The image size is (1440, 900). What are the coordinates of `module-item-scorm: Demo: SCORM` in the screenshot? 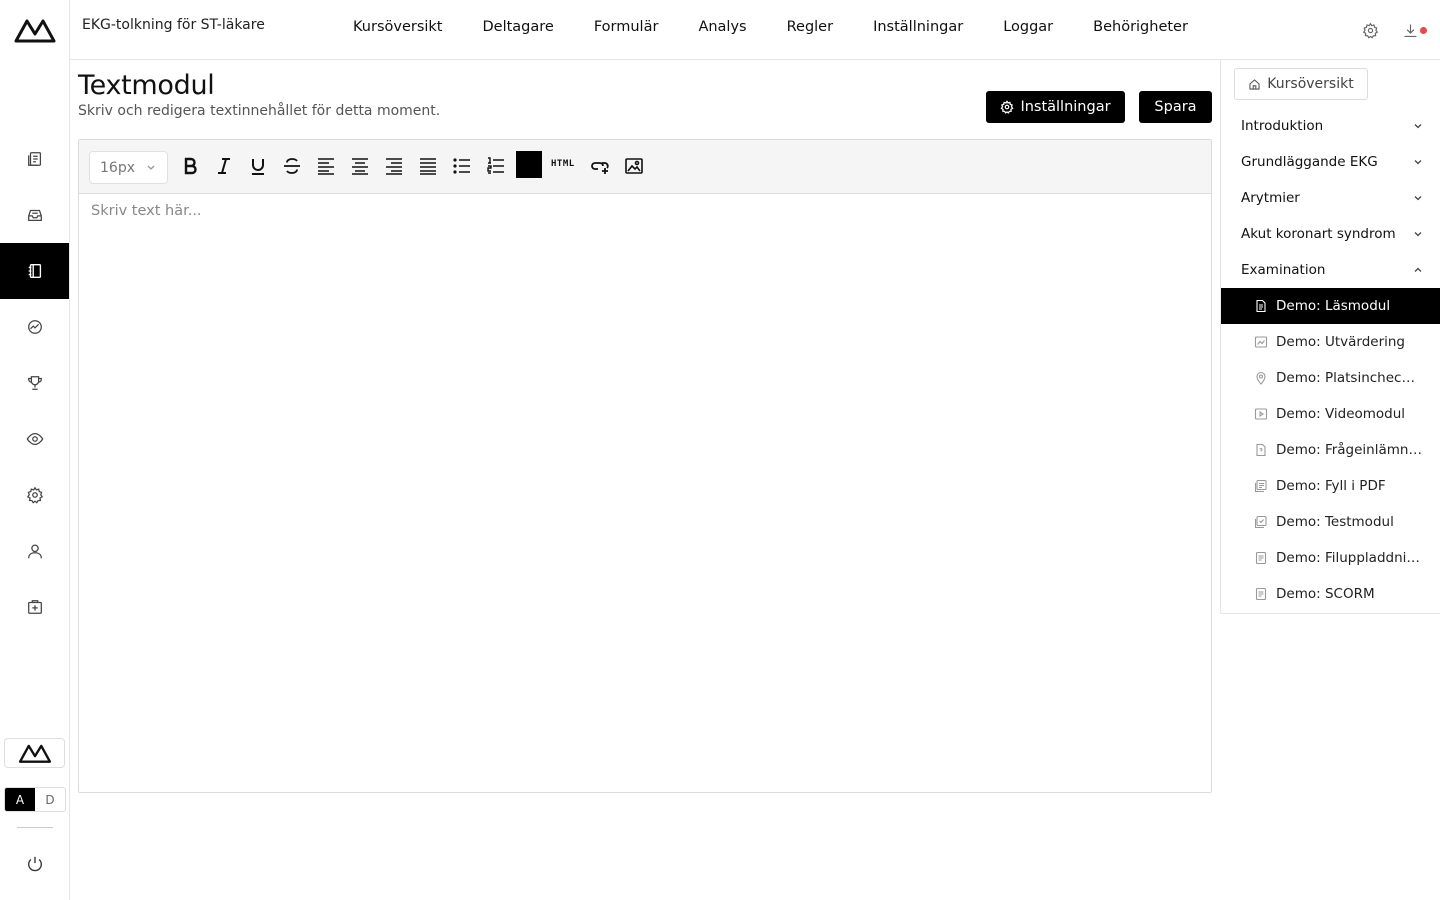 It's located at (1330, 594).